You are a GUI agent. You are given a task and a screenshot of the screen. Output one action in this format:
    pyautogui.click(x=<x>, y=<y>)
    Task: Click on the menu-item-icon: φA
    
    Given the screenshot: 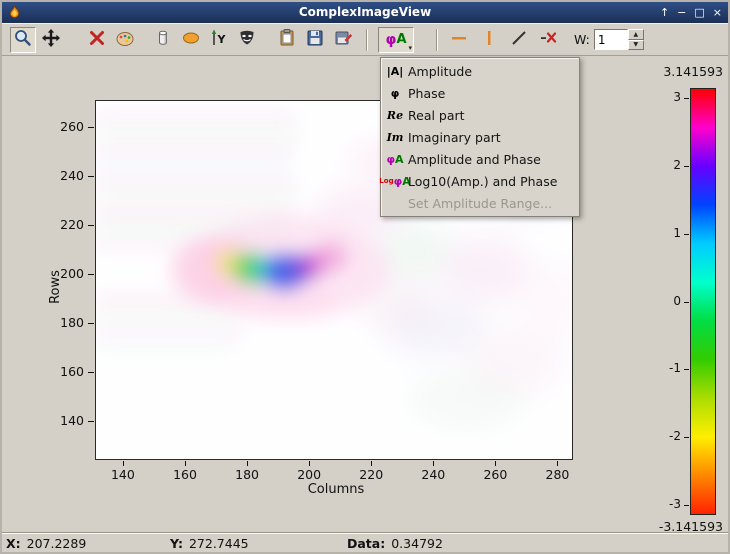 What is the action you would take?
    pyautogui.click(x=395, y=159)
    